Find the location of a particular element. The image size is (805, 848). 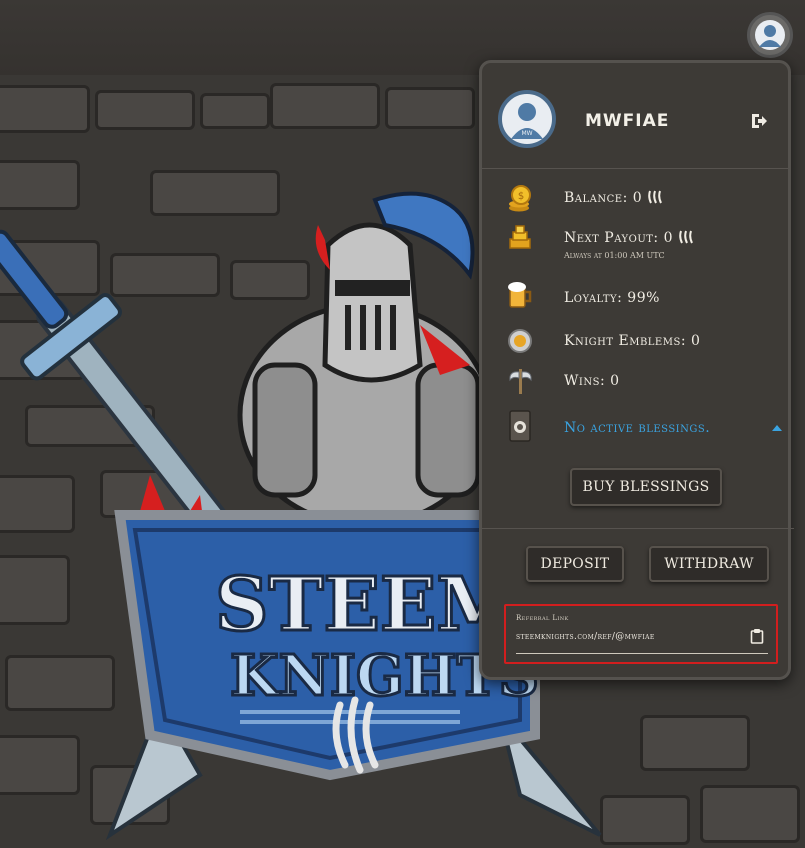

balance-row: $ Balance: 0 is located at coordinates (638, 198).